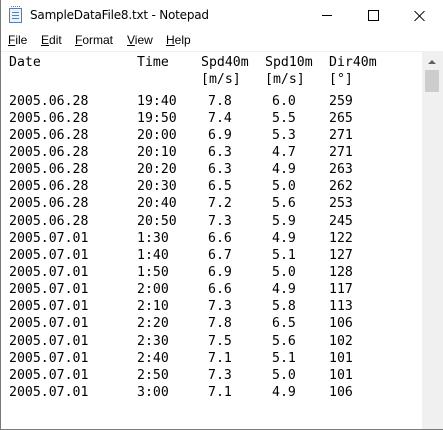 Image resolution: width=443 pixels, height=430 pixels. What do you see at coordinates (341, 238) in the screenshot?
I see `cell-dir40m: 122` at bounding box center [341, 238].